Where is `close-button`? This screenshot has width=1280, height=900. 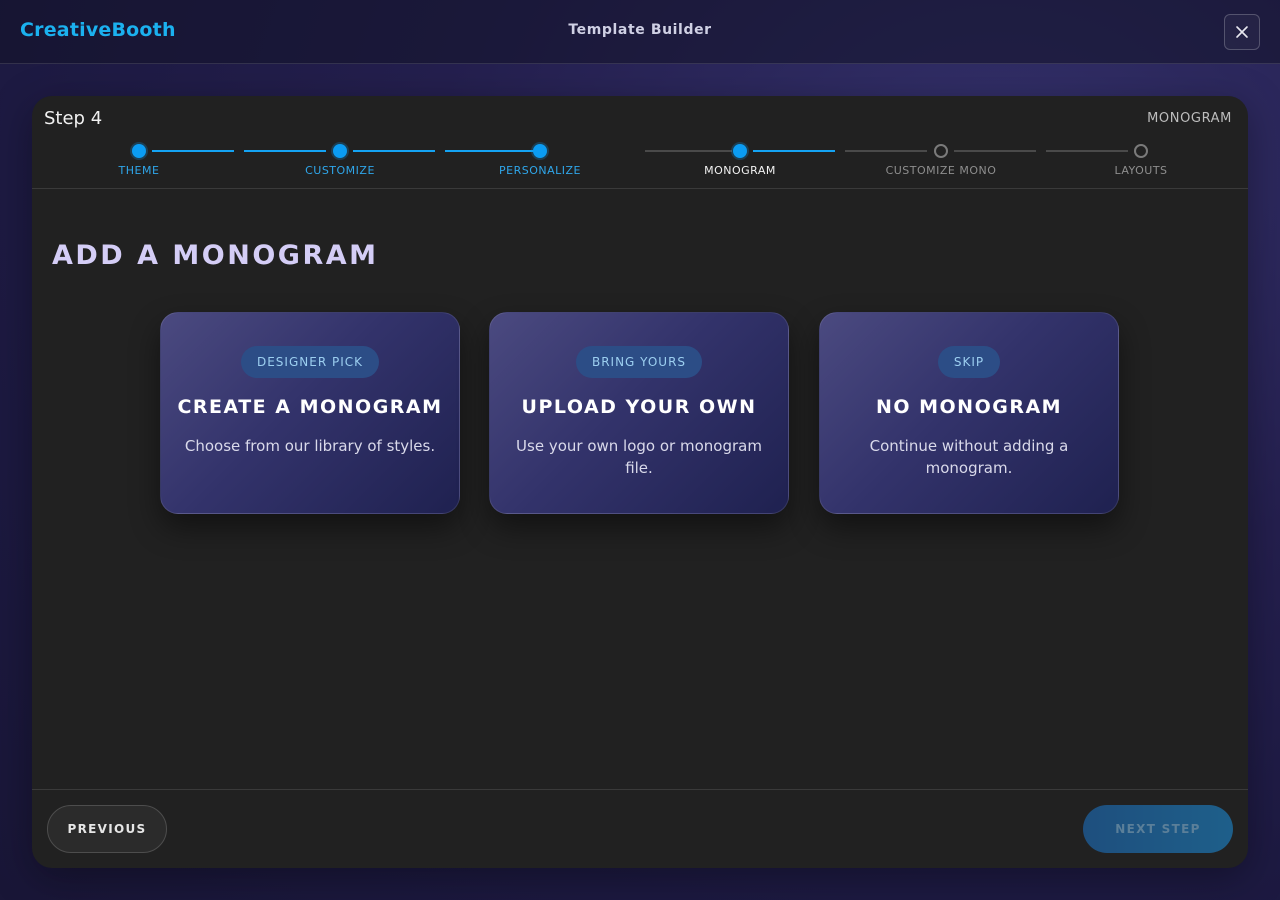 close-button is located at coordinates (1242, 32).